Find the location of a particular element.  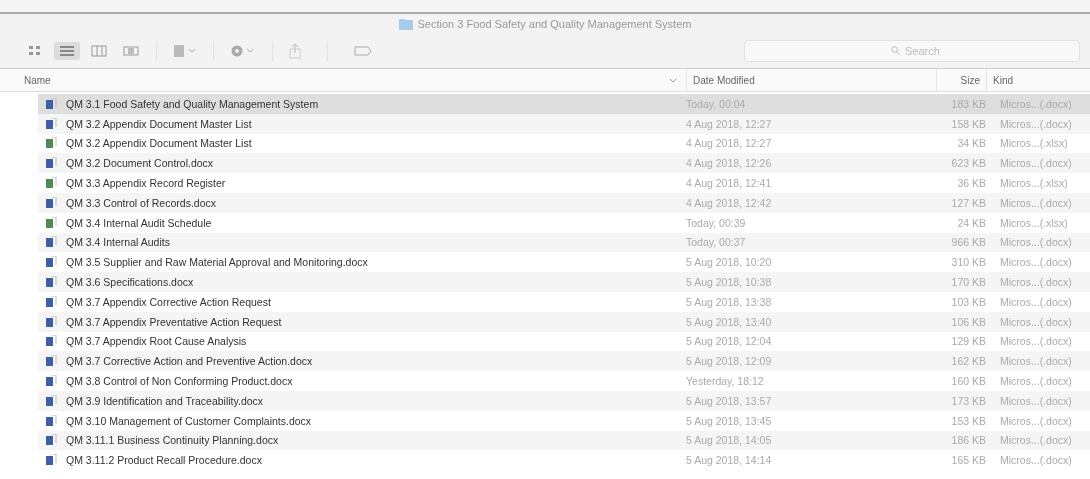

list-view-icon is located at coordinates (67, 51).